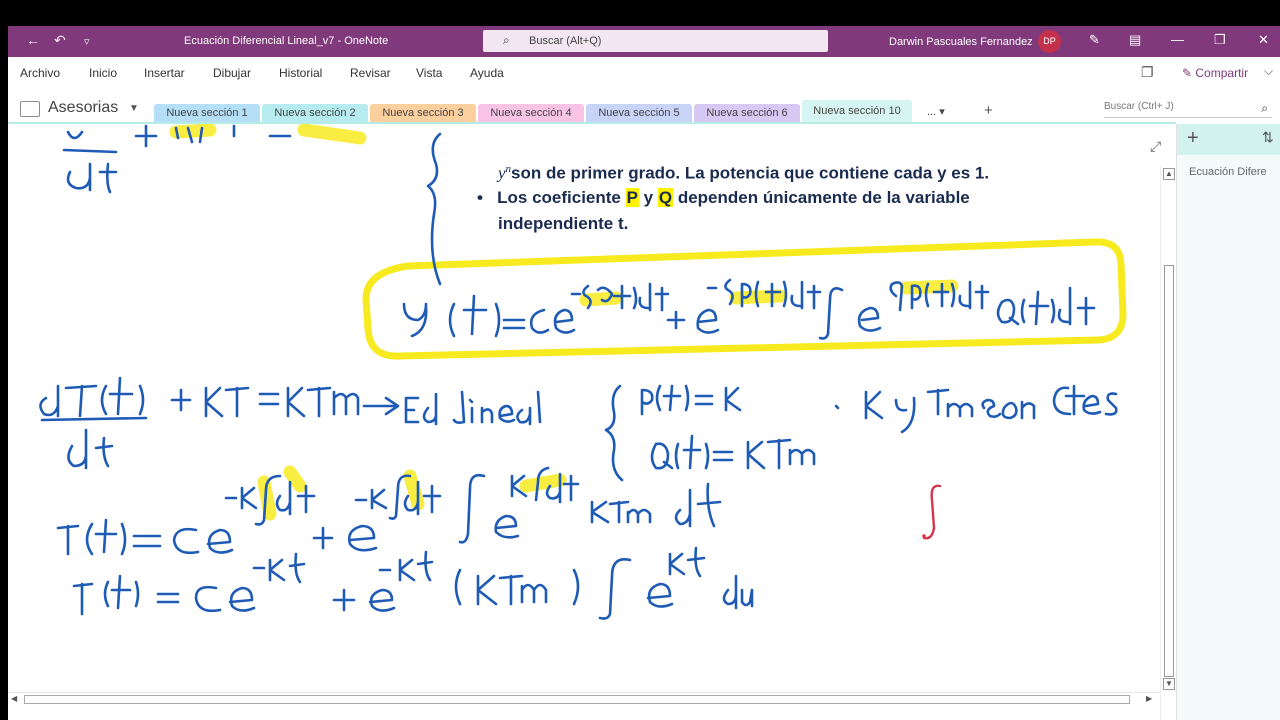 This screenshot has width=1280, height=720. I want to click on customize-icon: ▿, so click(87, 41).